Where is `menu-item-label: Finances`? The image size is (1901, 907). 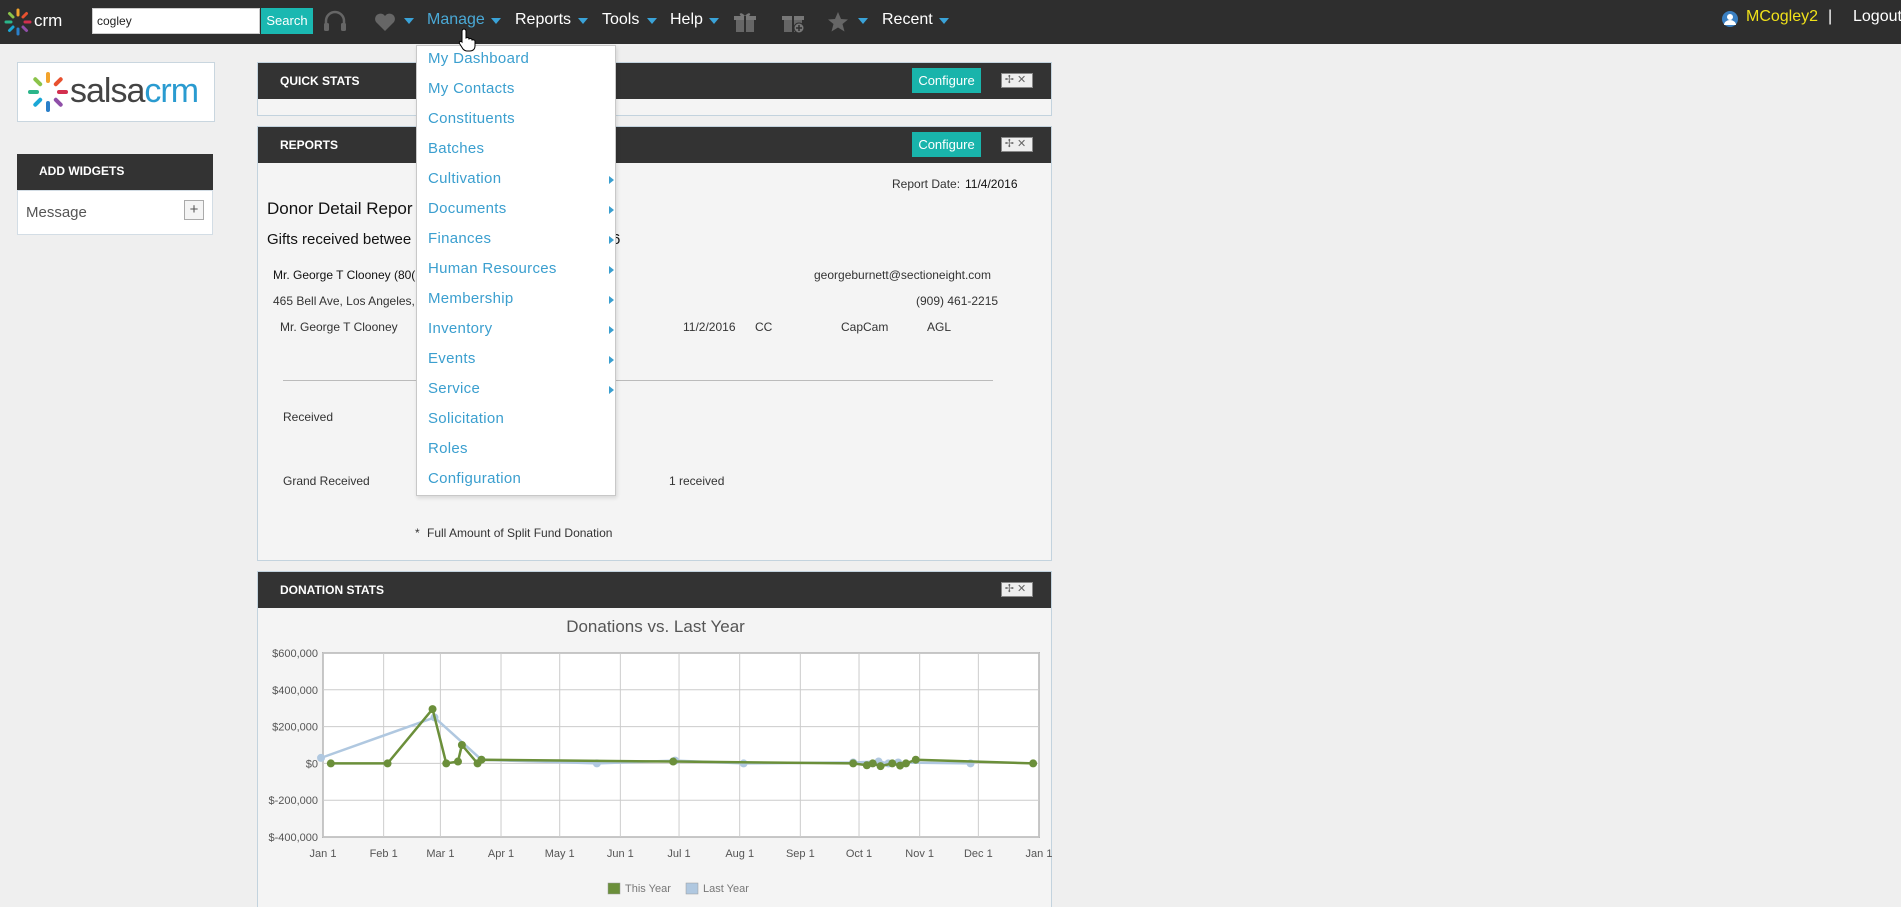 menu-item-label: Finances is located at coordinates (460, 238).